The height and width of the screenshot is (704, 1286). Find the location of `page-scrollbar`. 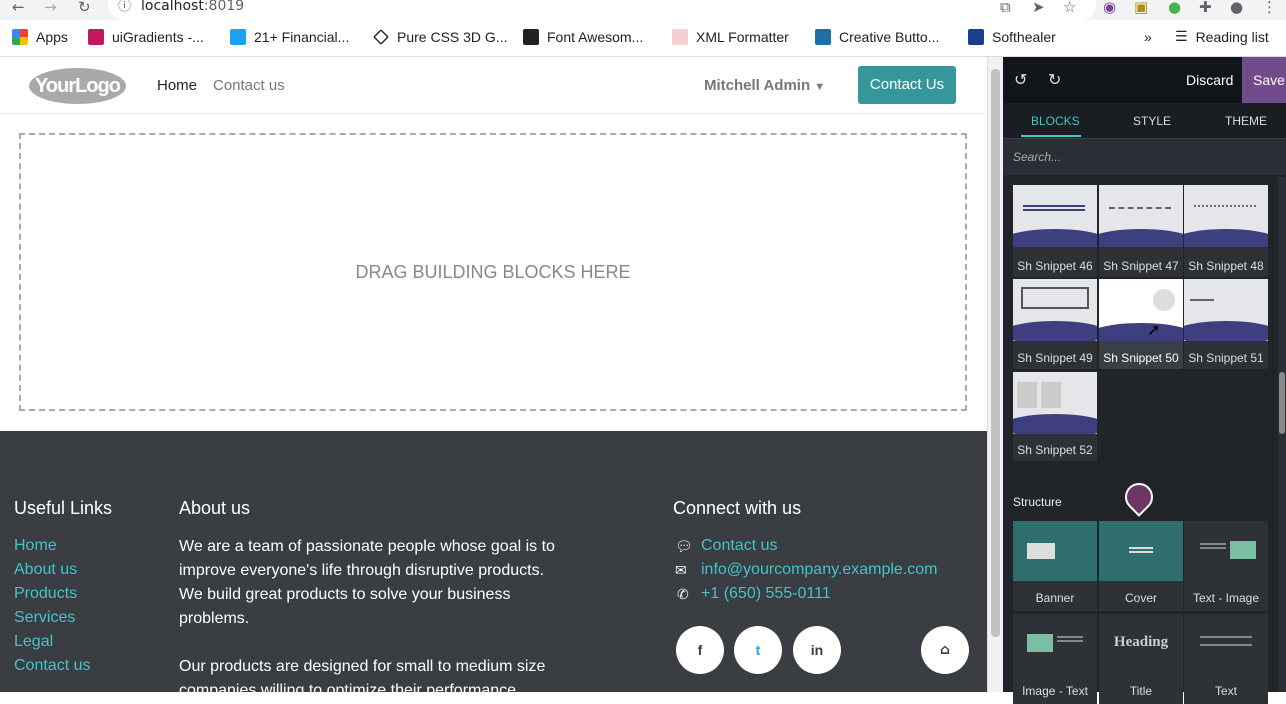

page-scrollbar is located at coordinates (995, 374).